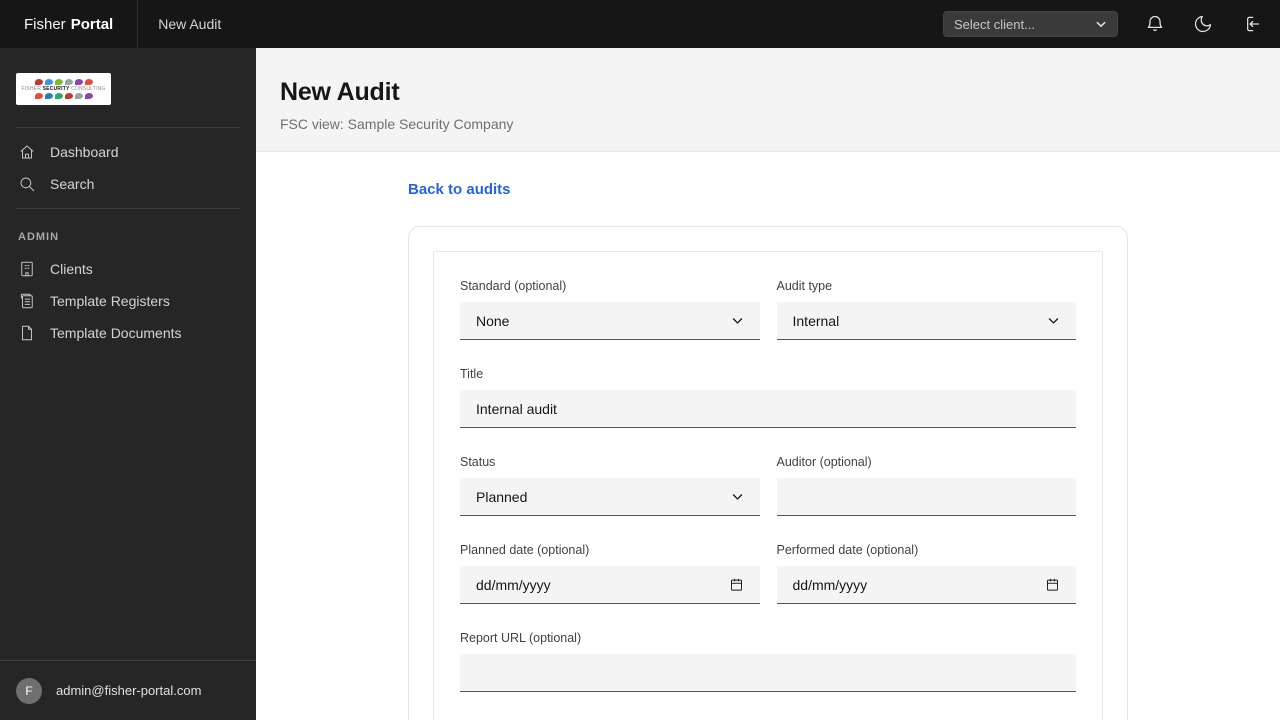  What do you see at coordinates (525, 550) in the screenshot?
I see `planned-date-label: Planned date (optional)` at bounding box center [525, 550].